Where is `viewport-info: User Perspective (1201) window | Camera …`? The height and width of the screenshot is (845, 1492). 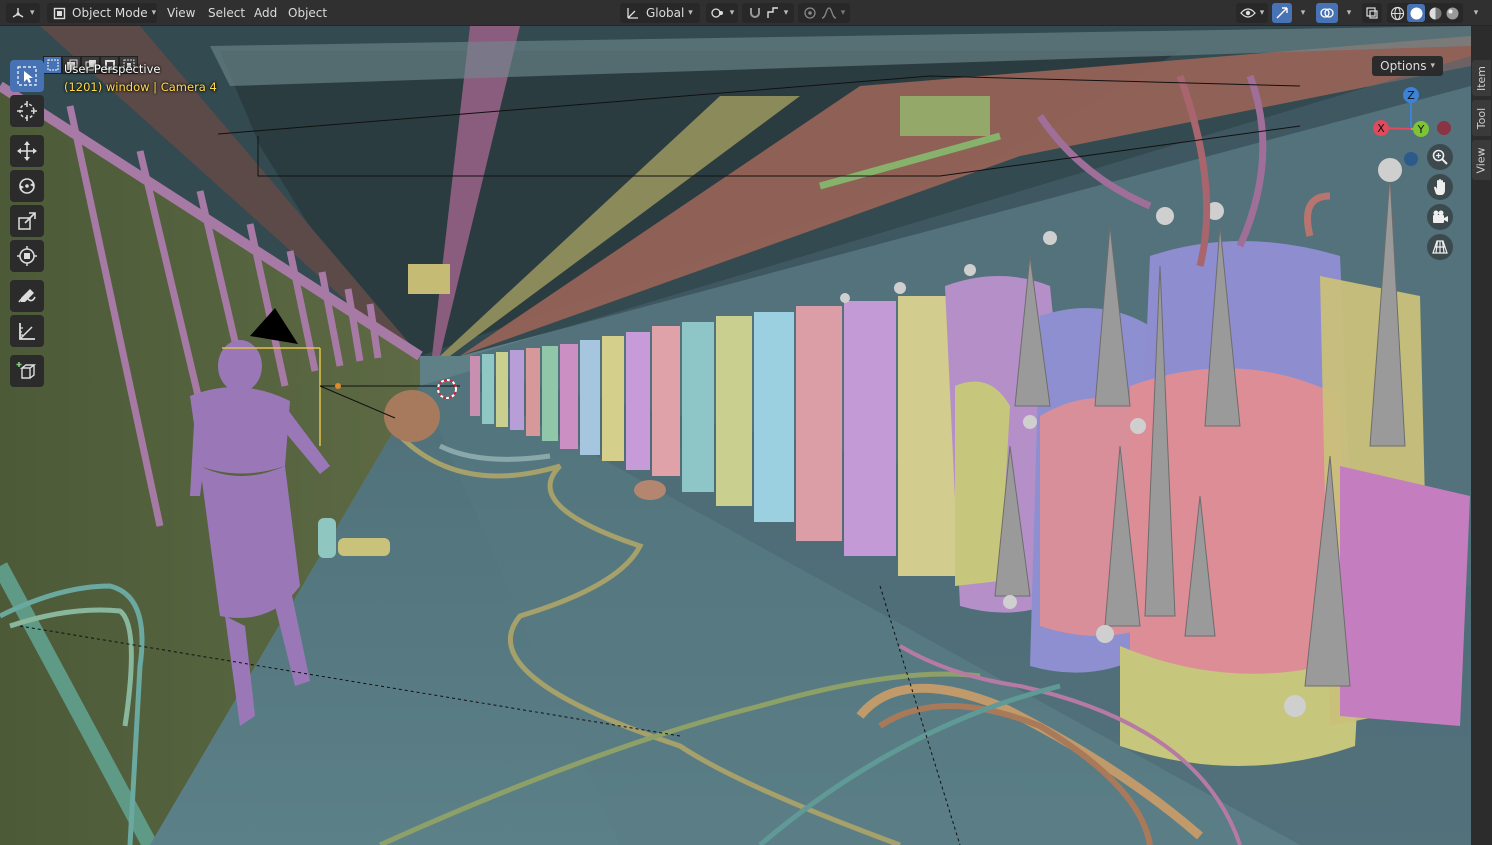
viewport-info: User Perspective (1201) window | Camera … is located at coordinates (140, 78).